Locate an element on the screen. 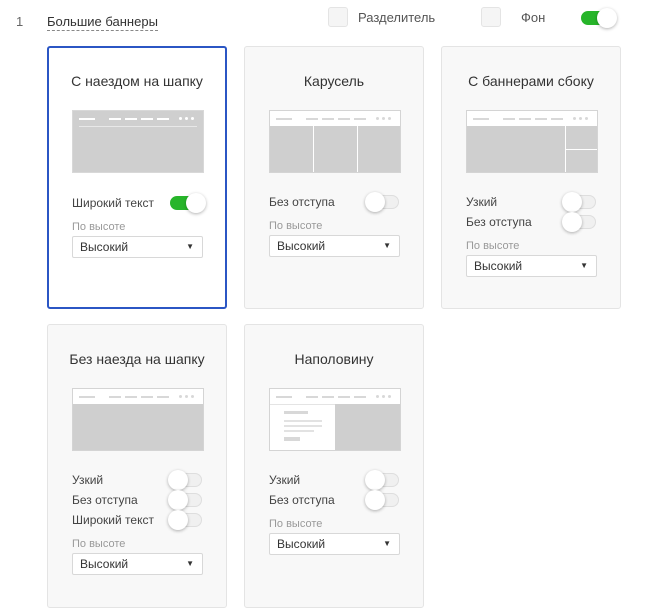 The height and width of the screenshot is (614, 648). card-title: Карусель is located at coordinates (334, 81).